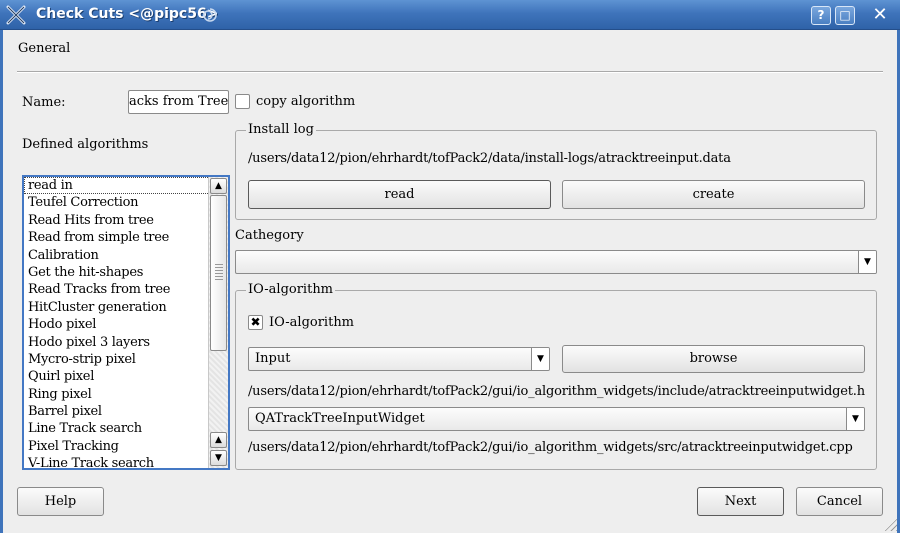 The width and height of the screenshot is (900, 533). I want to click on list-item: Ring pixel, so click(117, 394).